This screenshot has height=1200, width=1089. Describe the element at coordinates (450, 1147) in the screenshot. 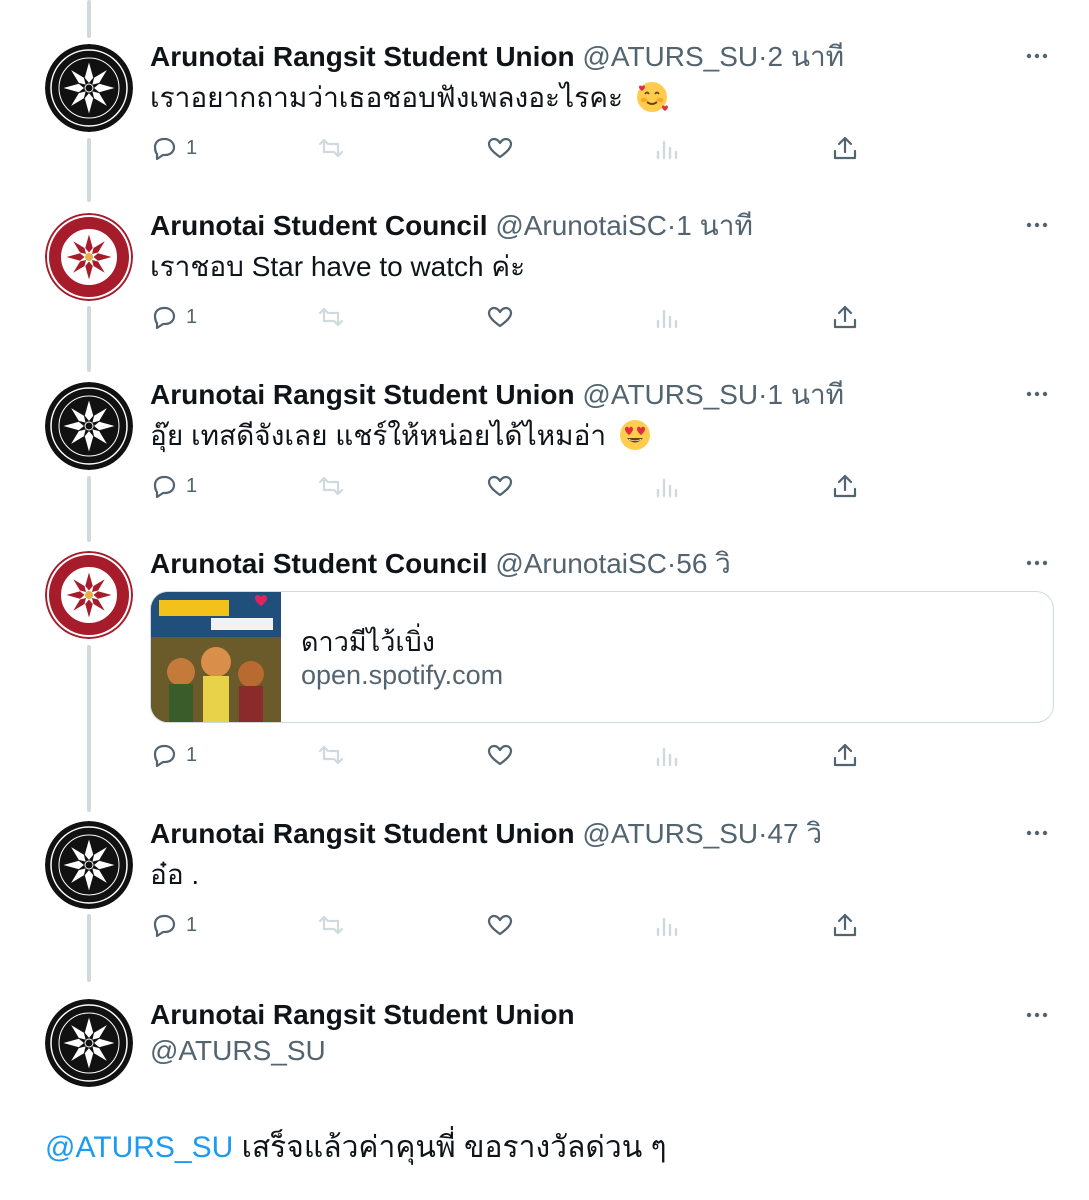

I see `focused-tweet-body: เสร็จแล้วค่าคุนพี่ ขอรางวัลด่วน ๆ` at that location.